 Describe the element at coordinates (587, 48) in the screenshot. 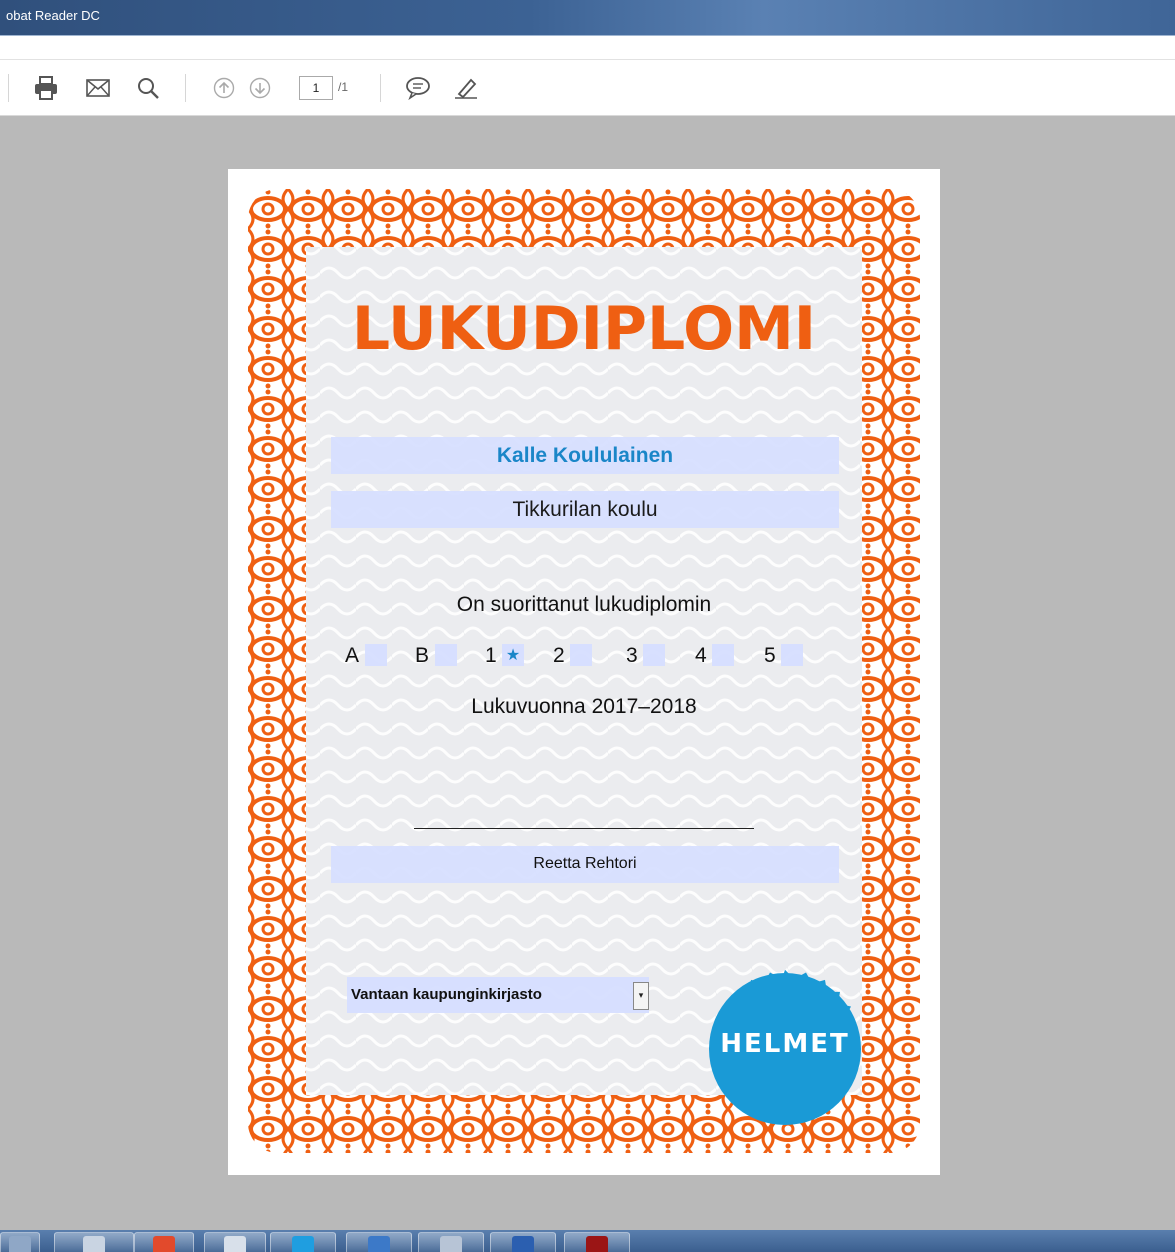

I see `menu-strip` at that location.